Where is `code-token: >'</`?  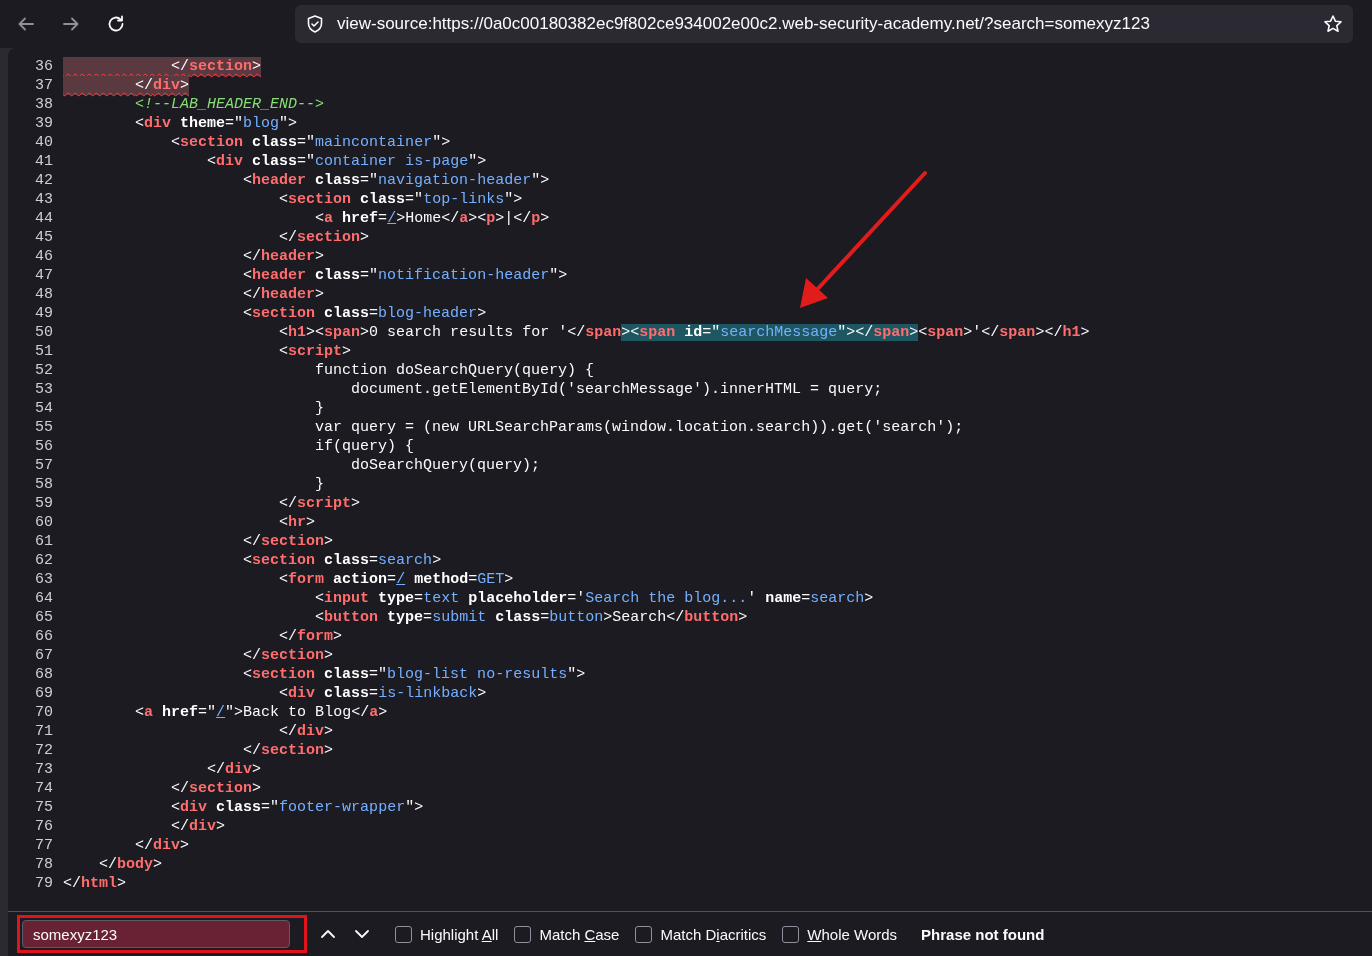
code-token: >'</ is located at coordinates (981, 332).